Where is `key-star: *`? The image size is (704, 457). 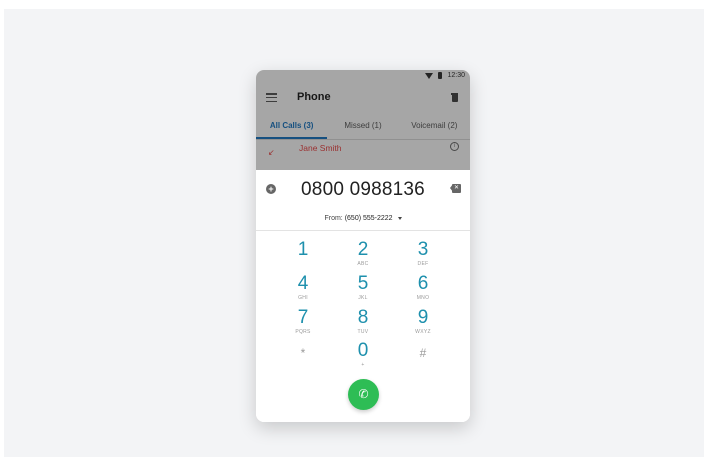
key-star: * is located at coordinates (303, 353).